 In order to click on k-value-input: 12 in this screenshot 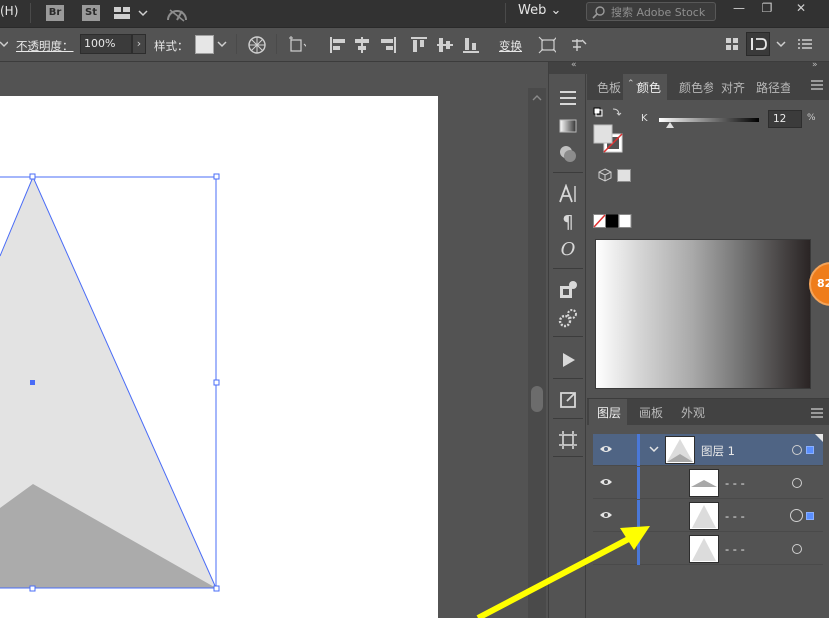, I will do `click(785, 119)`.